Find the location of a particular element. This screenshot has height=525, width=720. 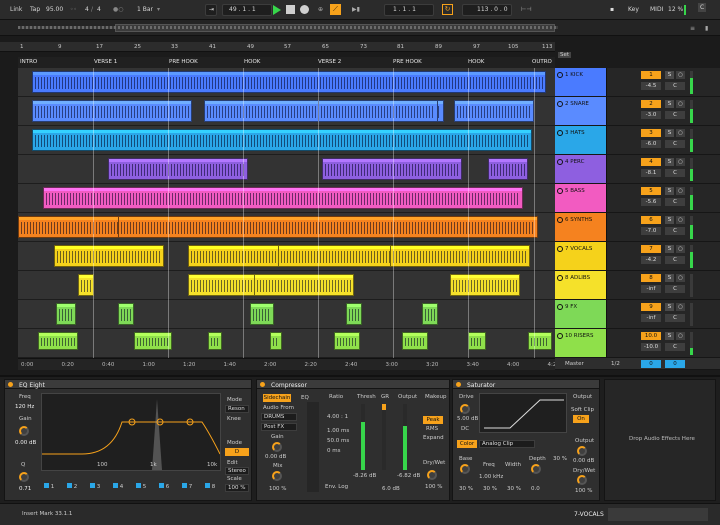

selected-track-name: 7-VOCALS is located at coordinates (589, 514).